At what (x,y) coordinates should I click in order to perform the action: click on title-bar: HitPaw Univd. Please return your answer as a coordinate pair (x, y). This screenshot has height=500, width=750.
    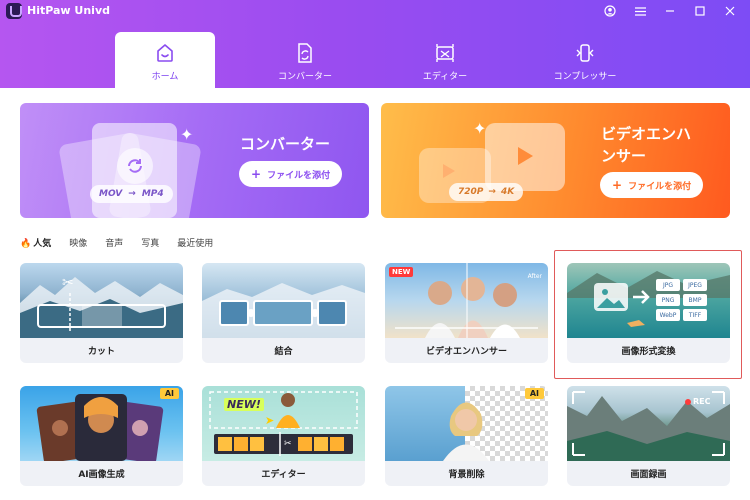
    Looking at the image, I should click on (375, 11).